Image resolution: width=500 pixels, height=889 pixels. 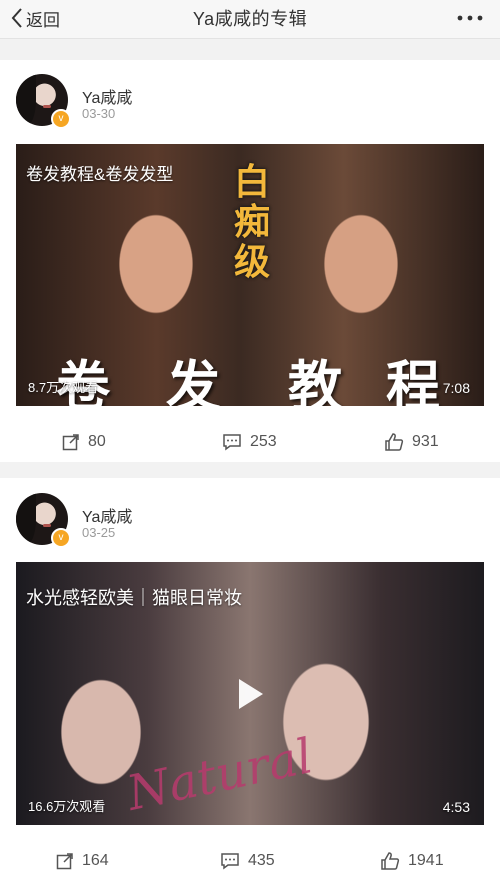 What do you see at coordinates (97, 441) in the screenshot?
I see `repost-count: 80` at bounding box center [97, 441].